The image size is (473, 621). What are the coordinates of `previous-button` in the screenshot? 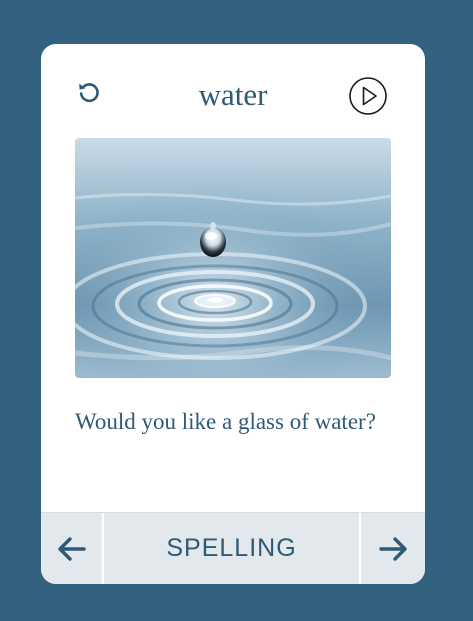 It's located at (72, 548).